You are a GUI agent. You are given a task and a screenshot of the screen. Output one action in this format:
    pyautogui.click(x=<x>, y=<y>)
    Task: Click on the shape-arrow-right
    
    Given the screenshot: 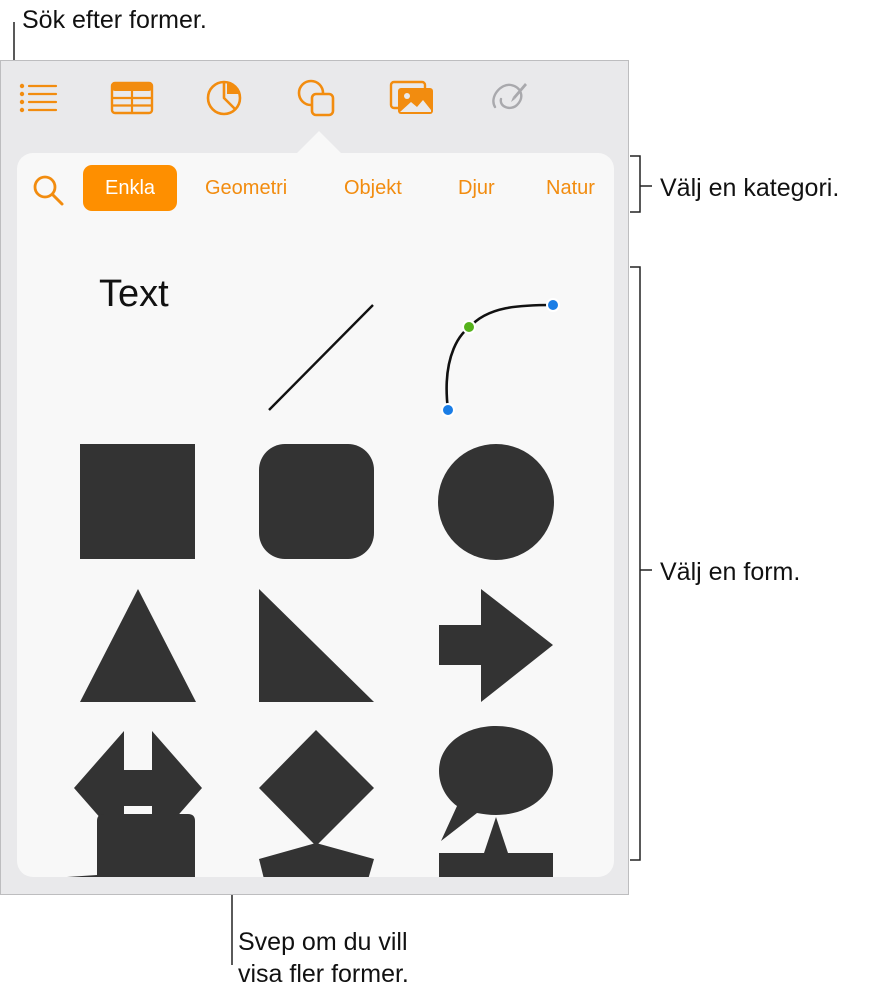 What is the action you would take?
    pyautogui.click(x=496, y=645)
    